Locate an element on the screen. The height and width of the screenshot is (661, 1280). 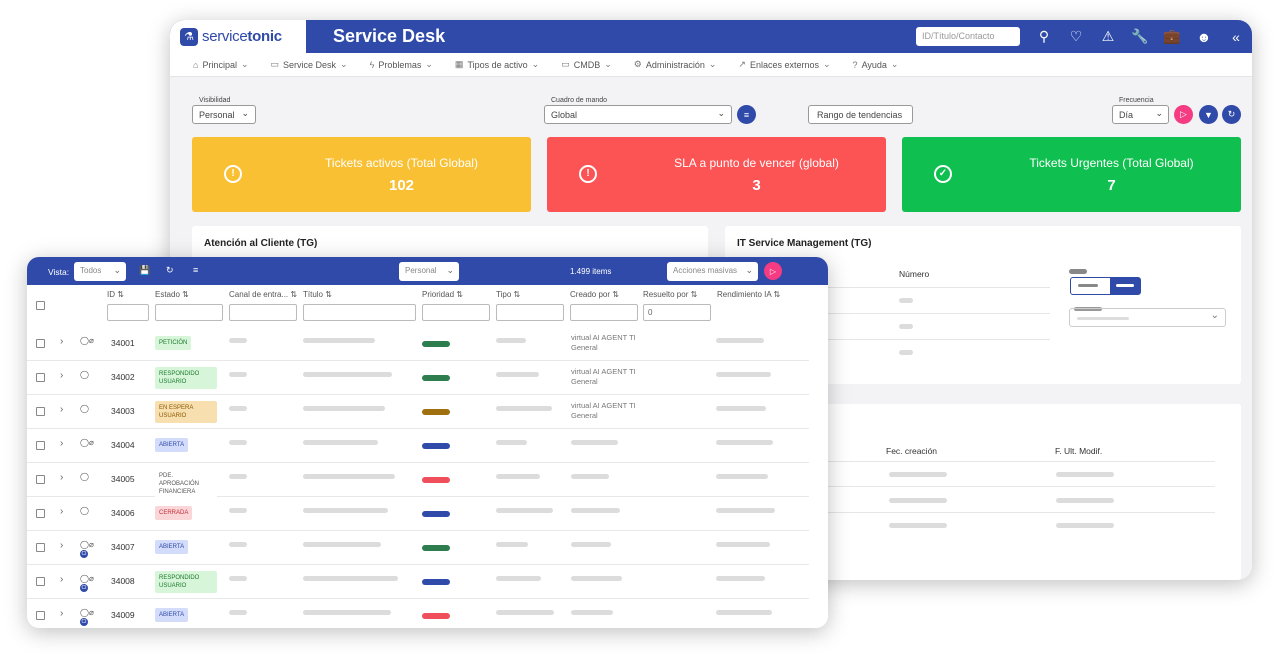
column-header-5: Tipo ⇅ is located at coordinates (508, 294).